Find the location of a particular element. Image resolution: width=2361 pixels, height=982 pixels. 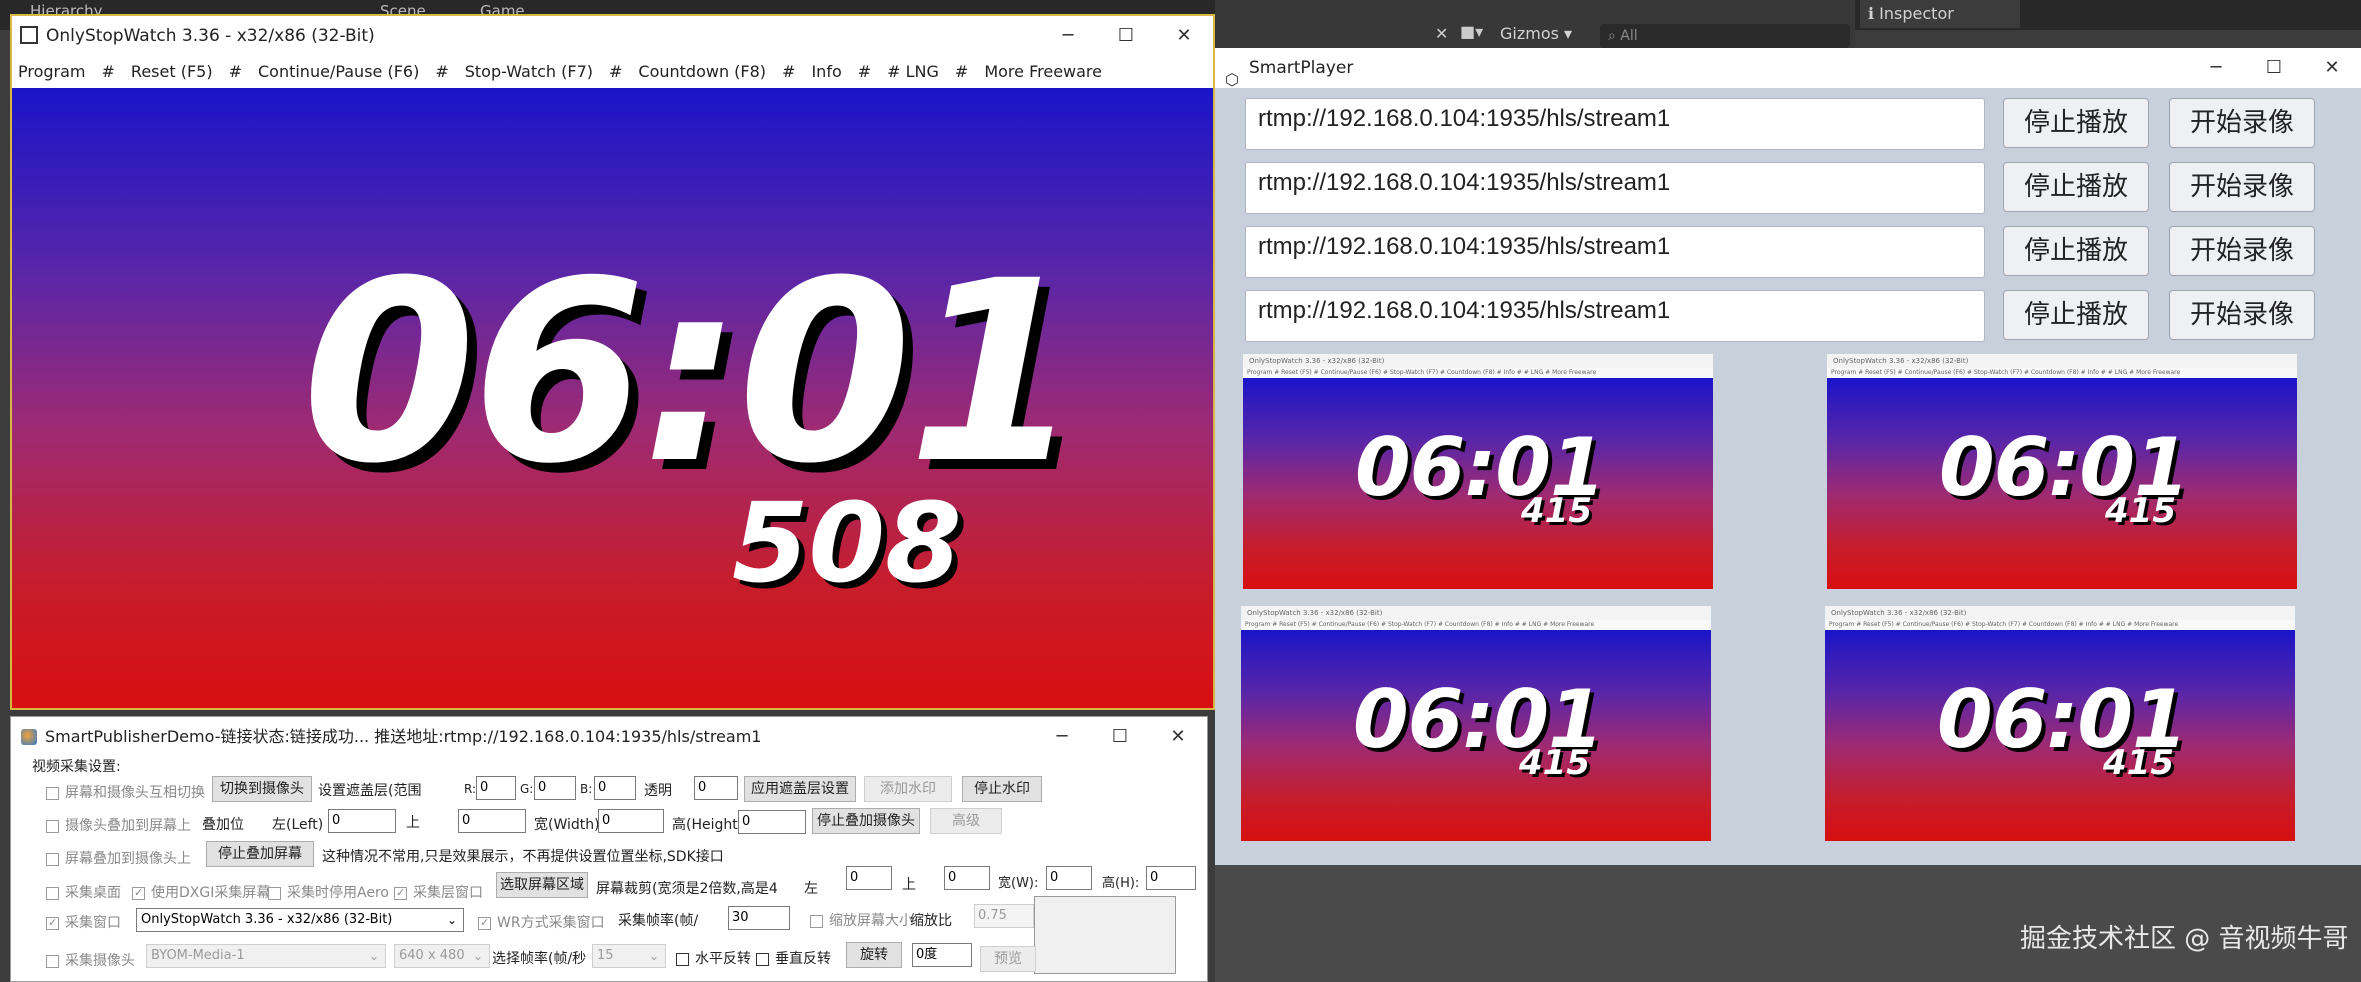

top-input: 0 is located at coordinates (492, 821).